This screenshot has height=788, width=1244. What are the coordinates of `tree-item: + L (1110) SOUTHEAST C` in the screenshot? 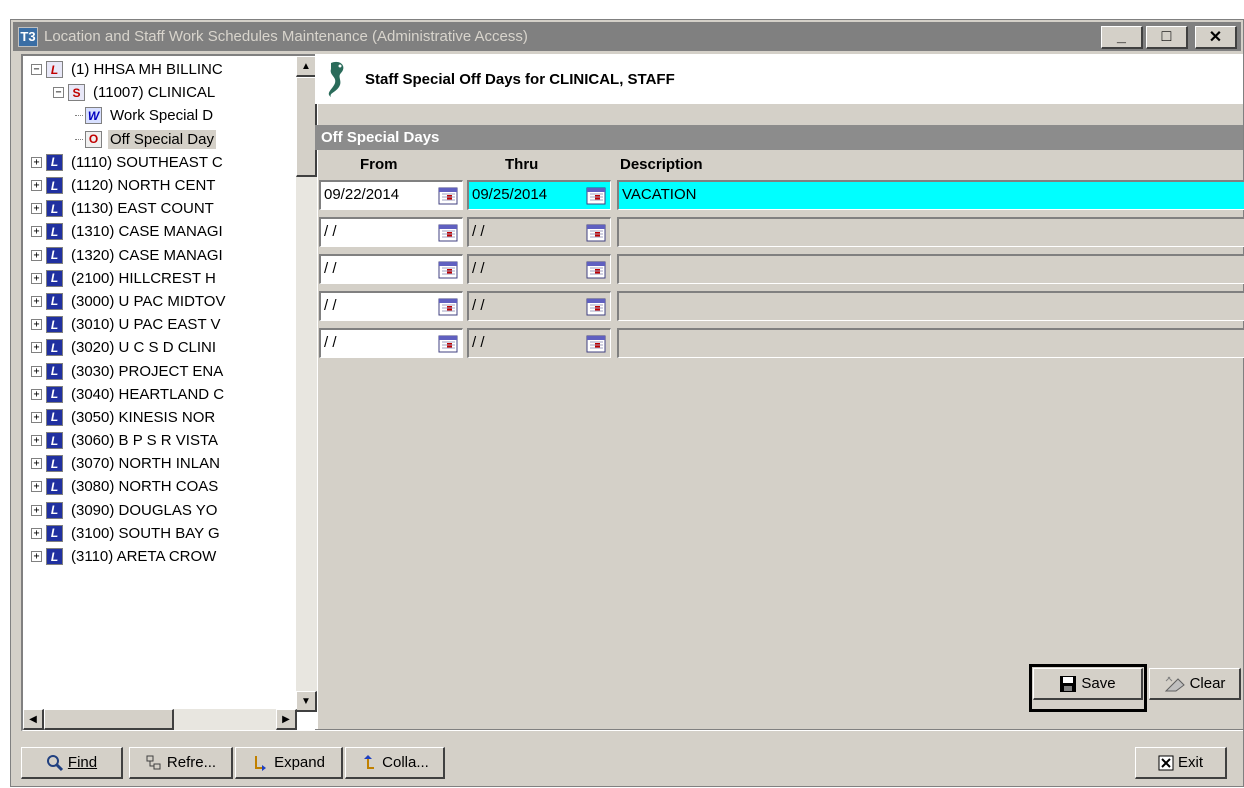 It's located at (160, 162).